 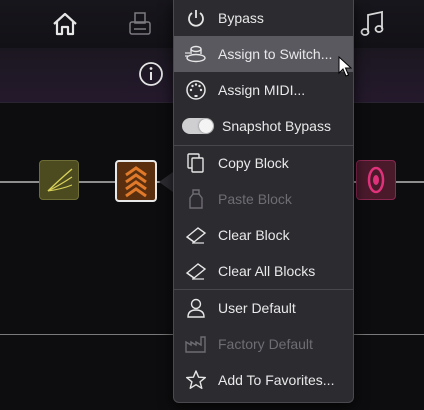 What do you see at coordinates (254, 235) in the screenshot?
I see `menu-item-label: Clear Block` at bounding box center [254, 235].